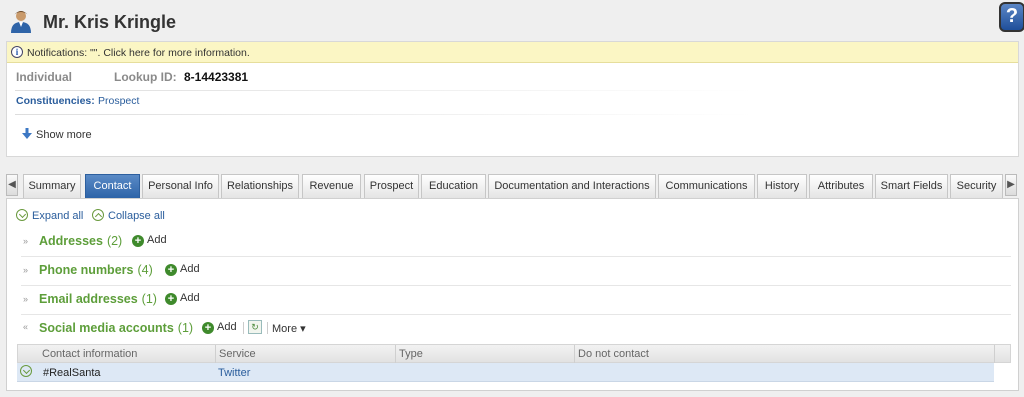 The width and height of the screenshot is (1024, 397). Describe the element at coordinates (976, 186) in the screenshot. I see `tab-security: Security` at that location.